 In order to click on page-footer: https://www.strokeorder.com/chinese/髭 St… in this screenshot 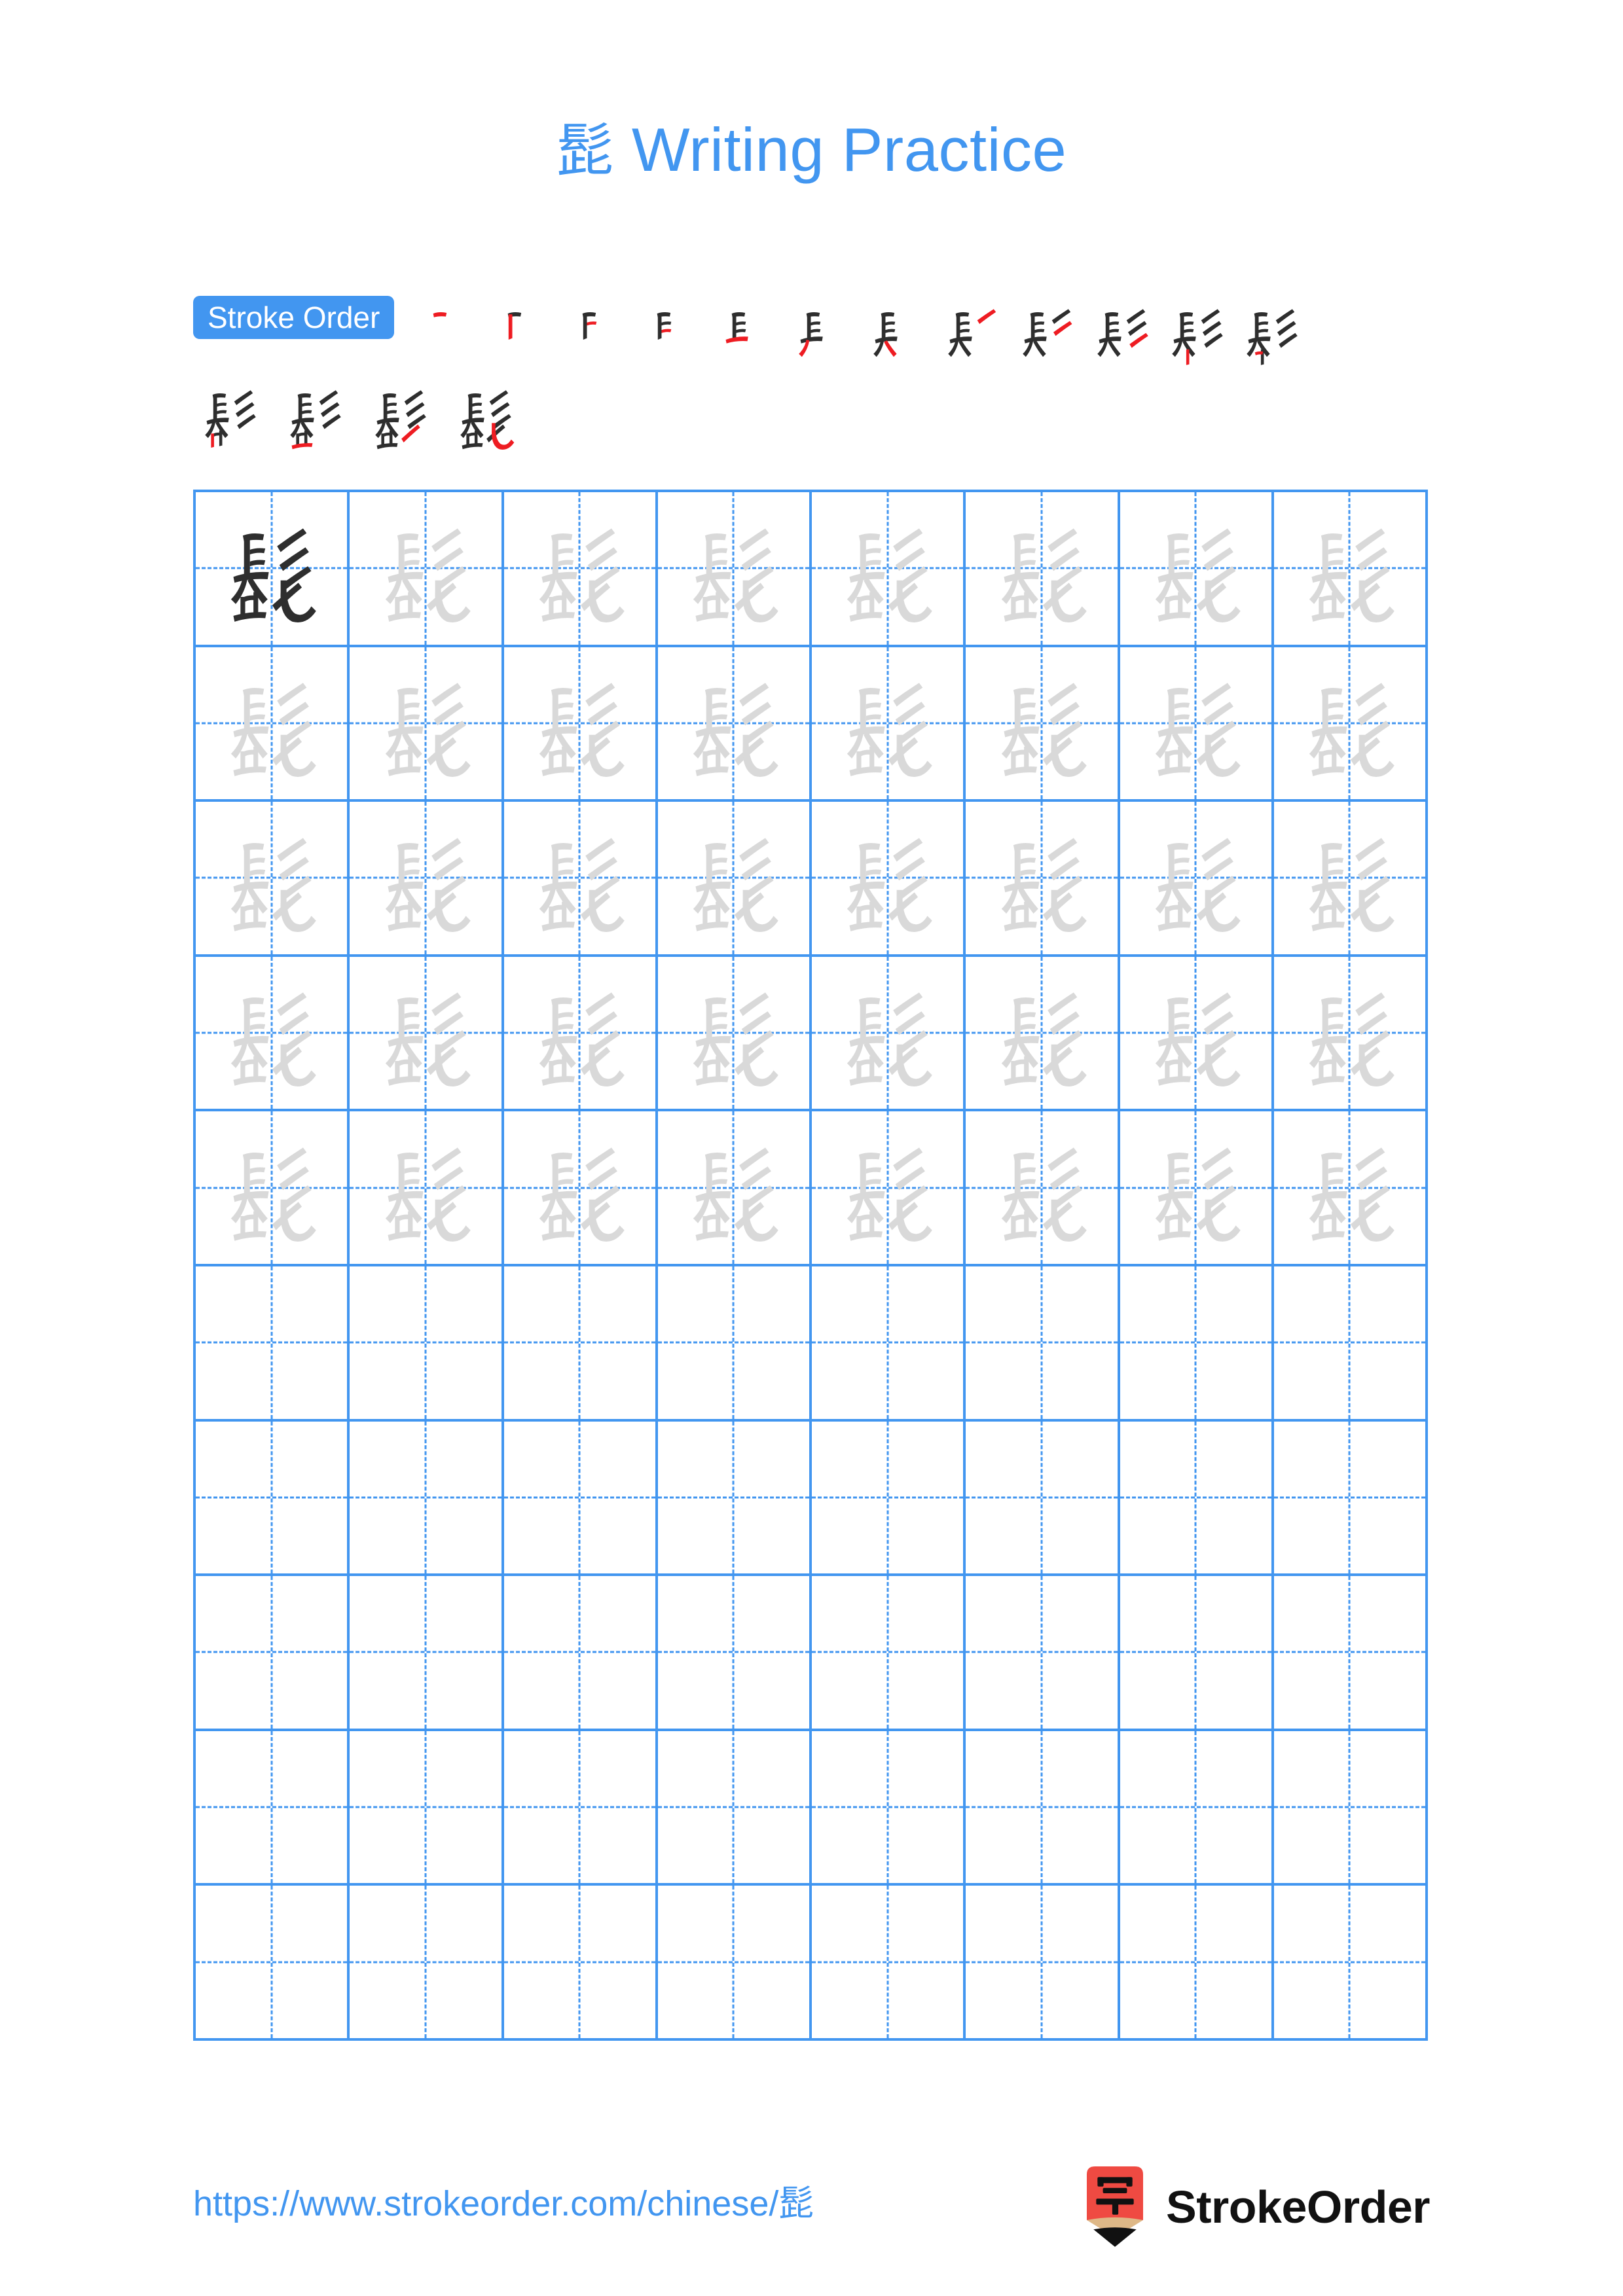, I will do `click(811, 2216)`.